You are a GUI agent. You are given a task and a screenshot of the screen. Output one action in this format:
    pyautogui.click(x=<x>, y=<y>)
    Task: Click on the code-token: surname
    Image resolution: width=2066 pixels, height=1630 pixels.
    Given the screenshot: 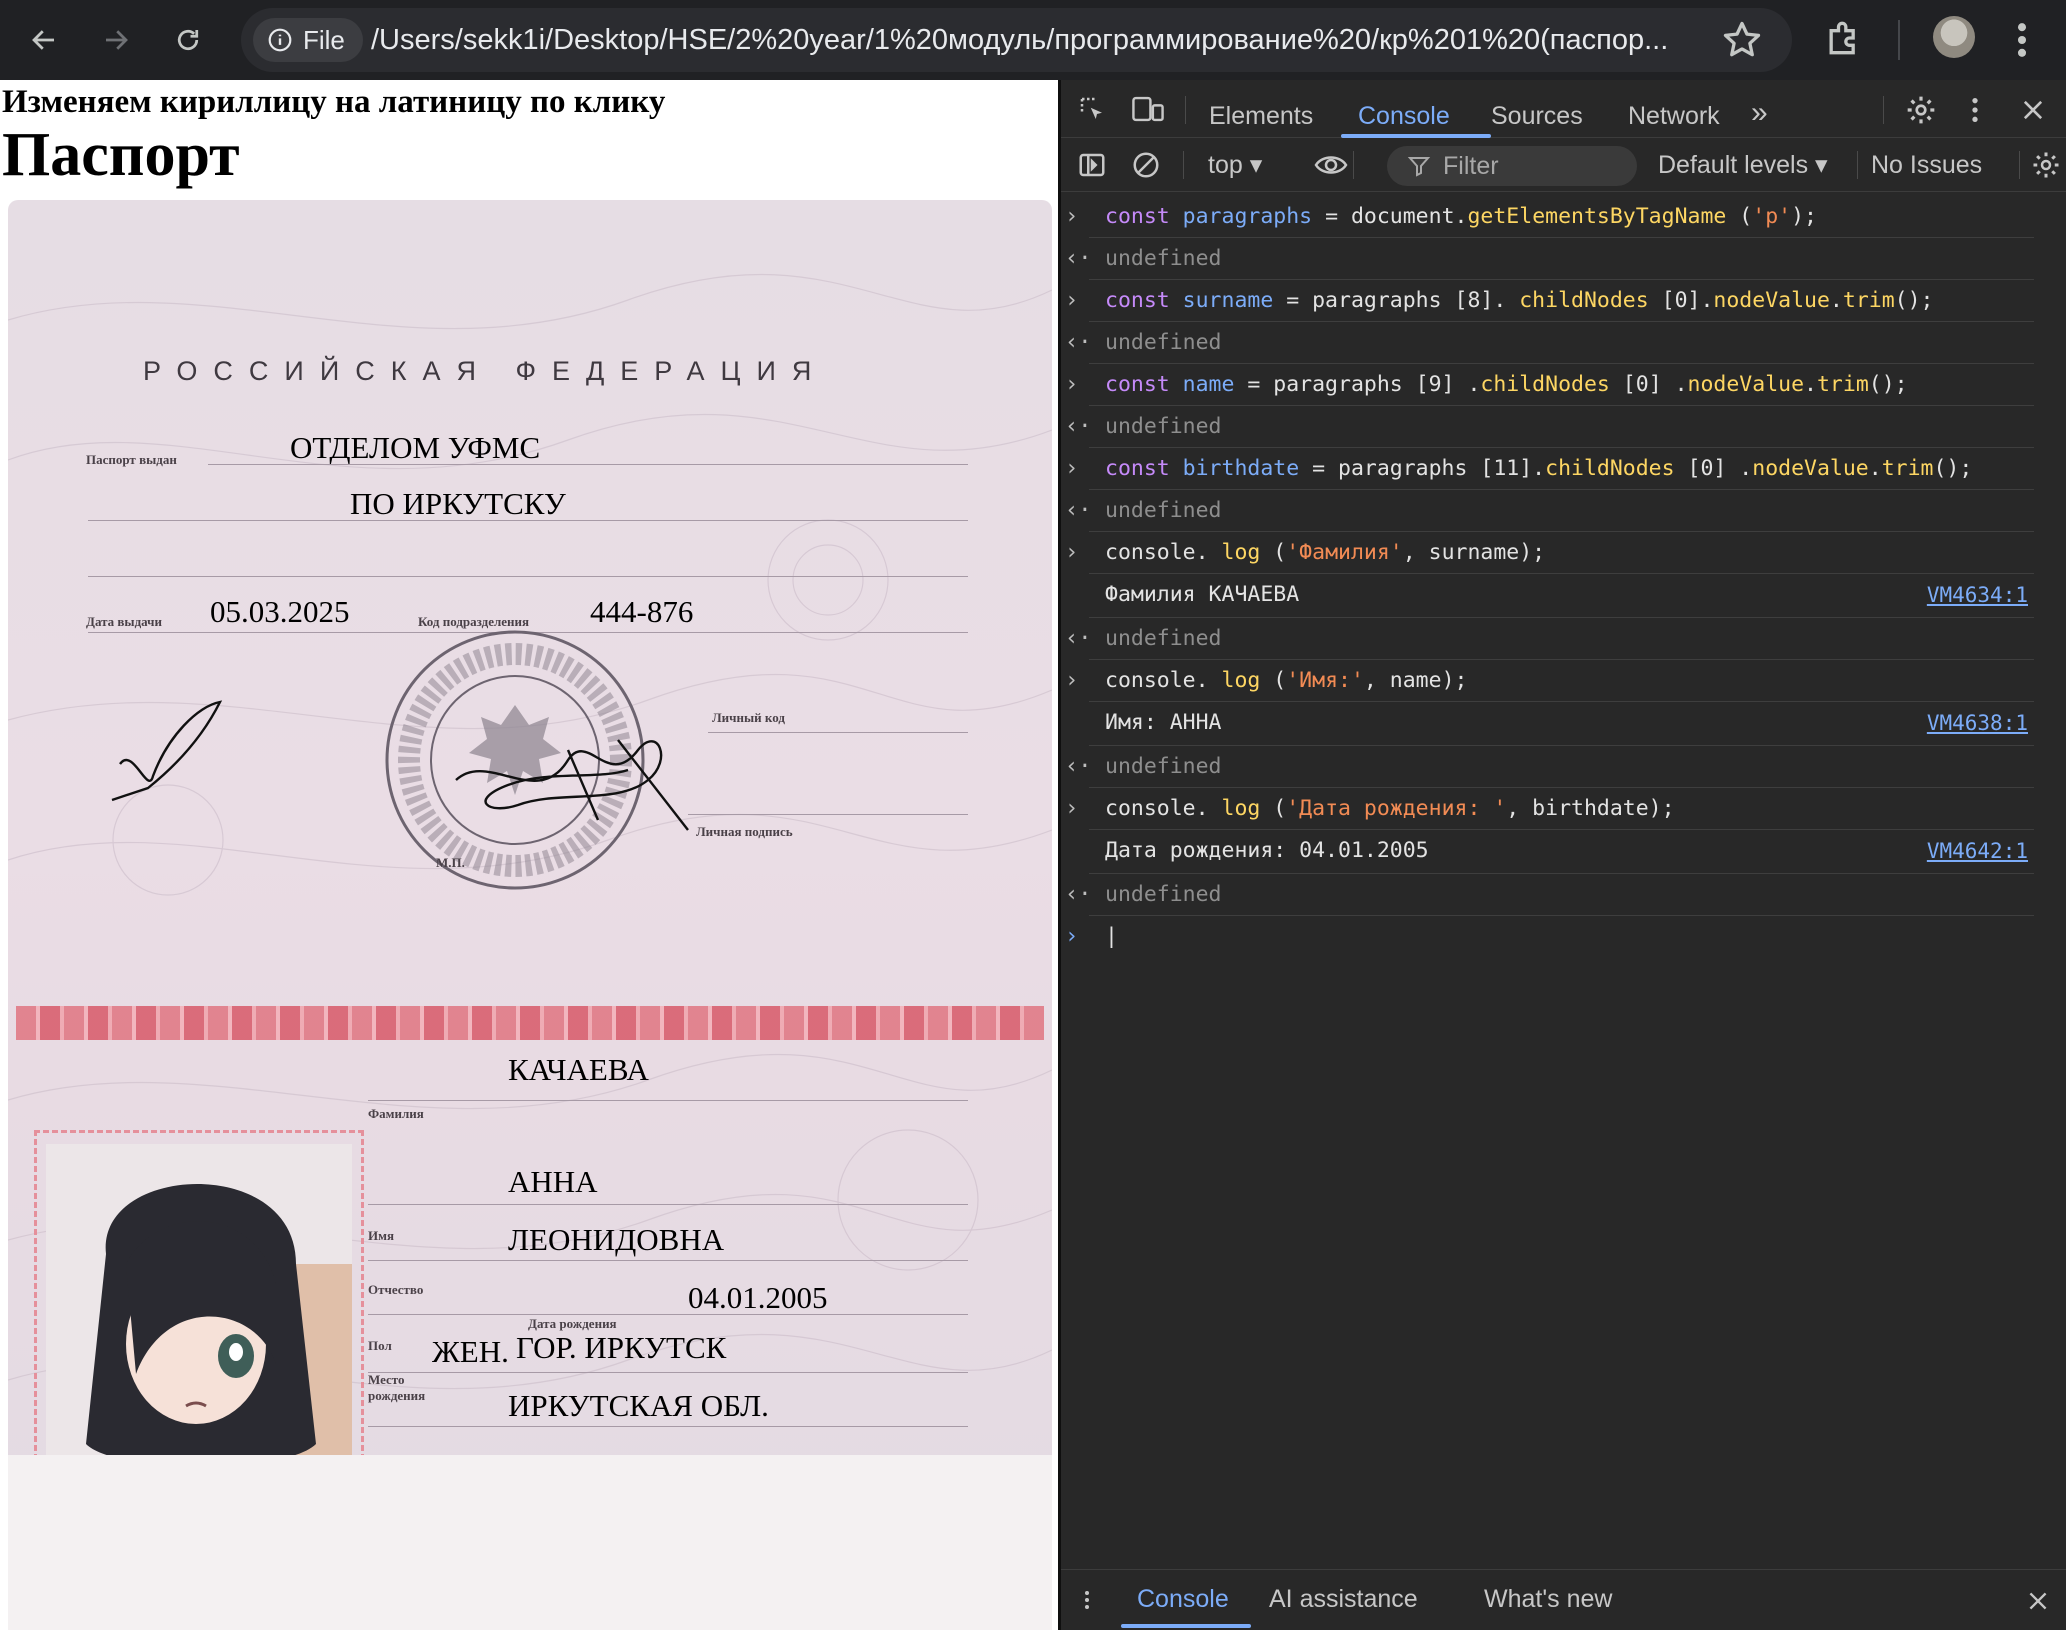 What is the action you would take?
    pyautogui.click(x=1228, y=300)
    